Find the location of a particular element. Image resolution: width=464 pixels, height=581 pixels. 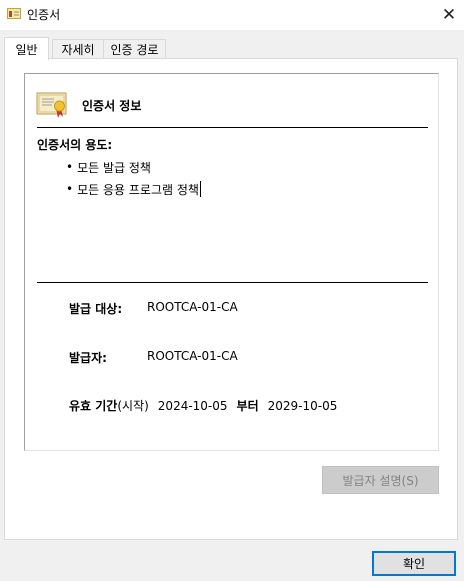

tab-label: 자세히 is located at coordinates (78, 50).